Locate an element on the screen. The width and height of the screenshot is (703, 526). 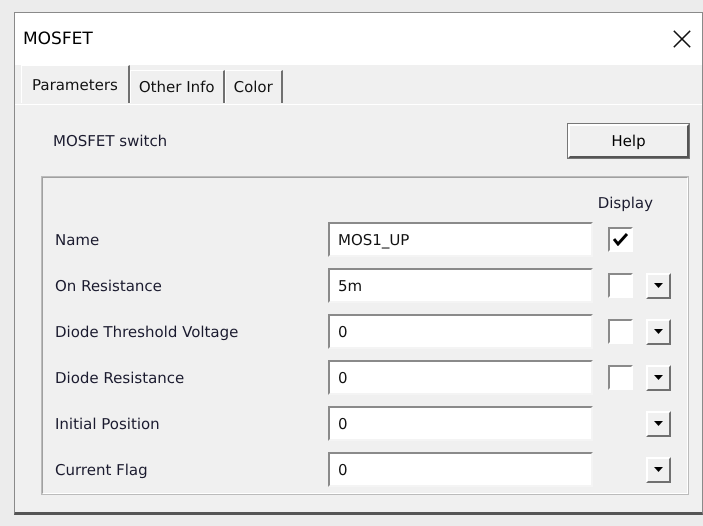
close-icon is located at coordinates (682, 39).